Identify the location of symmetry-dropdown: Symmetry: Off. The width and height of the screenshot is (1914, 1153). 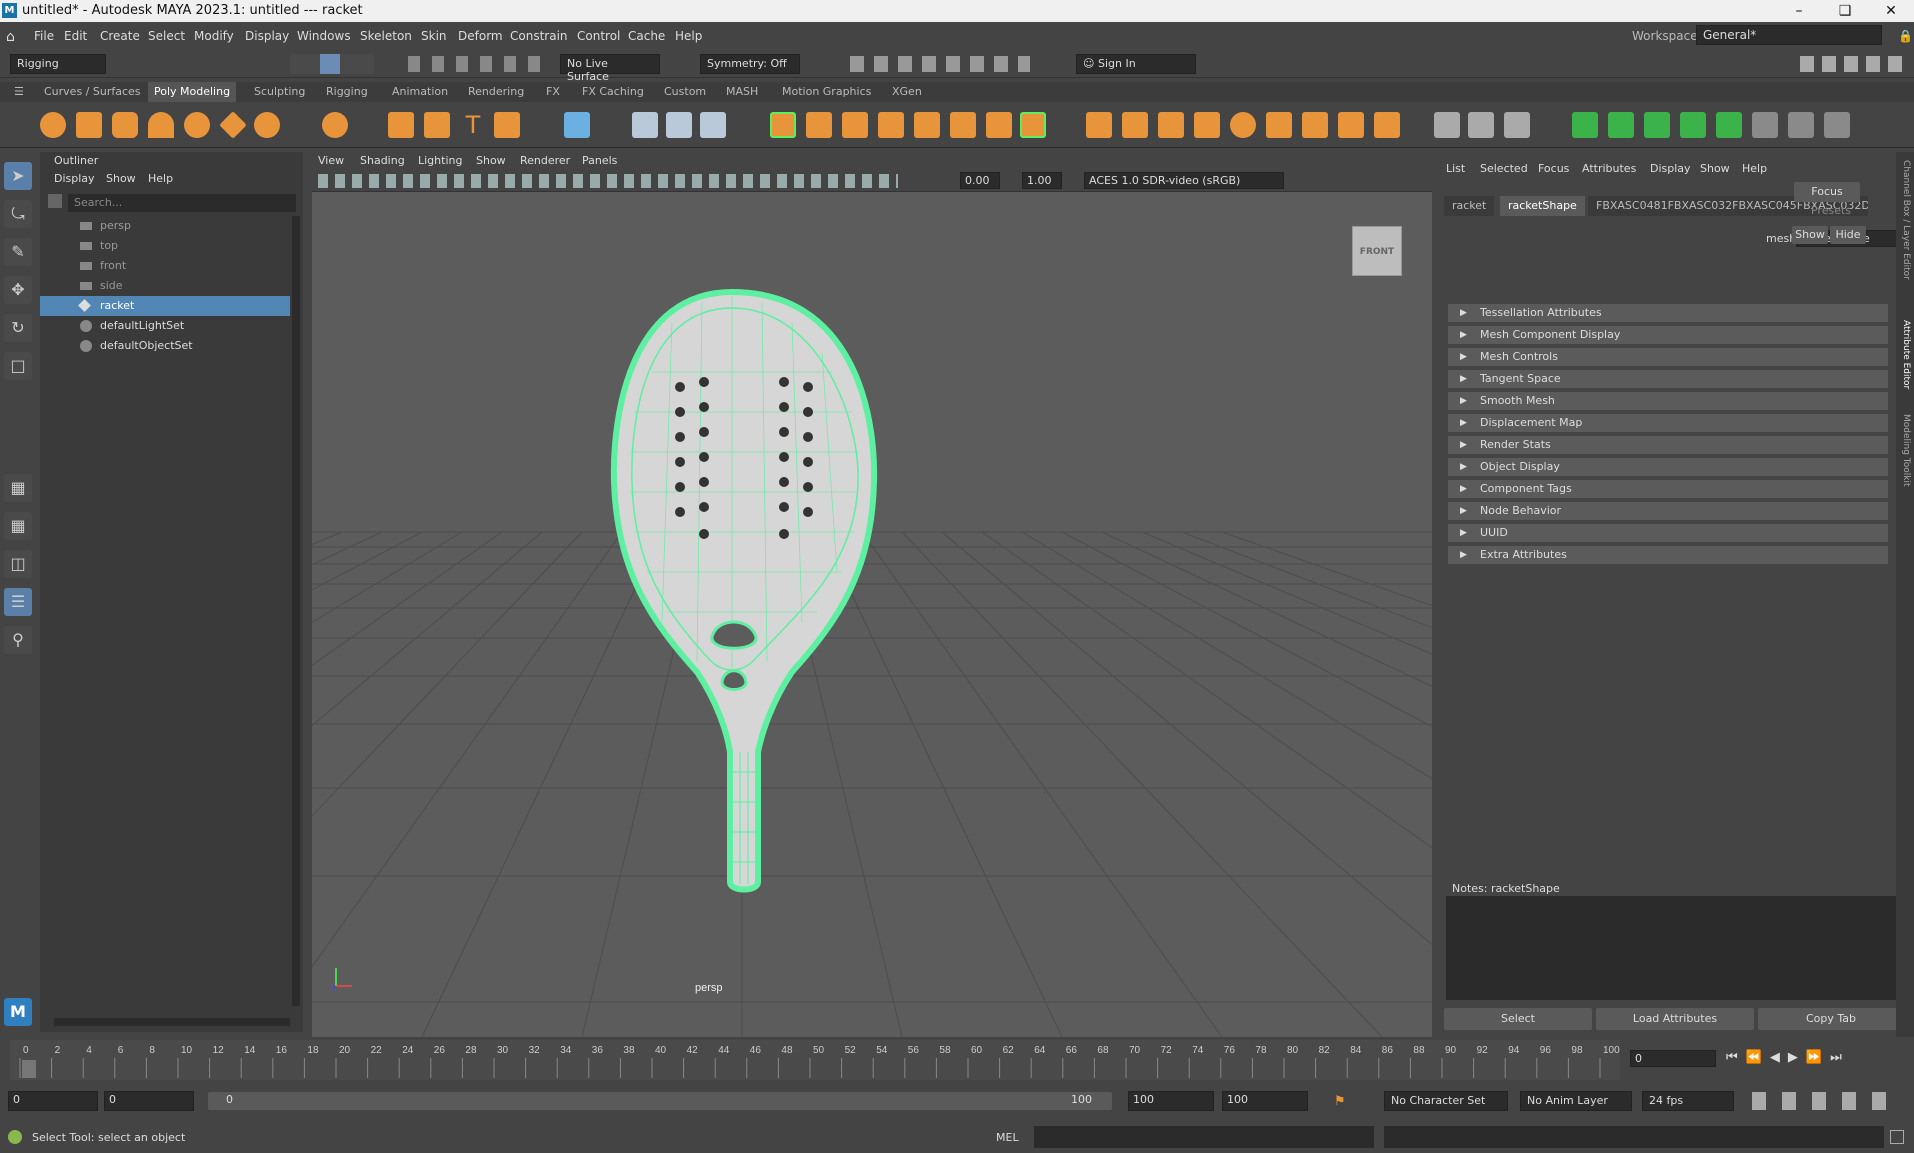
(750, 64).